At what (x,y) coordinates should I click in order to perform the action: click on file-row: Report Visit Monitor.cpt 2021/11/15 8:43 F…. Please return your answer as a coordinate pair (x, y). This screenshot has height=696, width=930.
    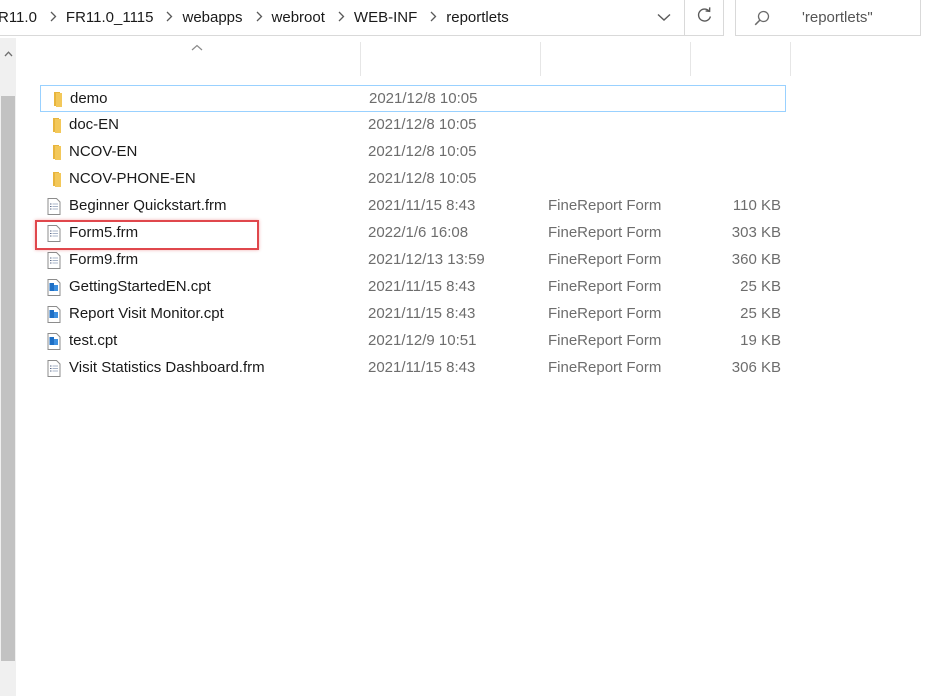
    Looking at the image, I should click on (413, 314).